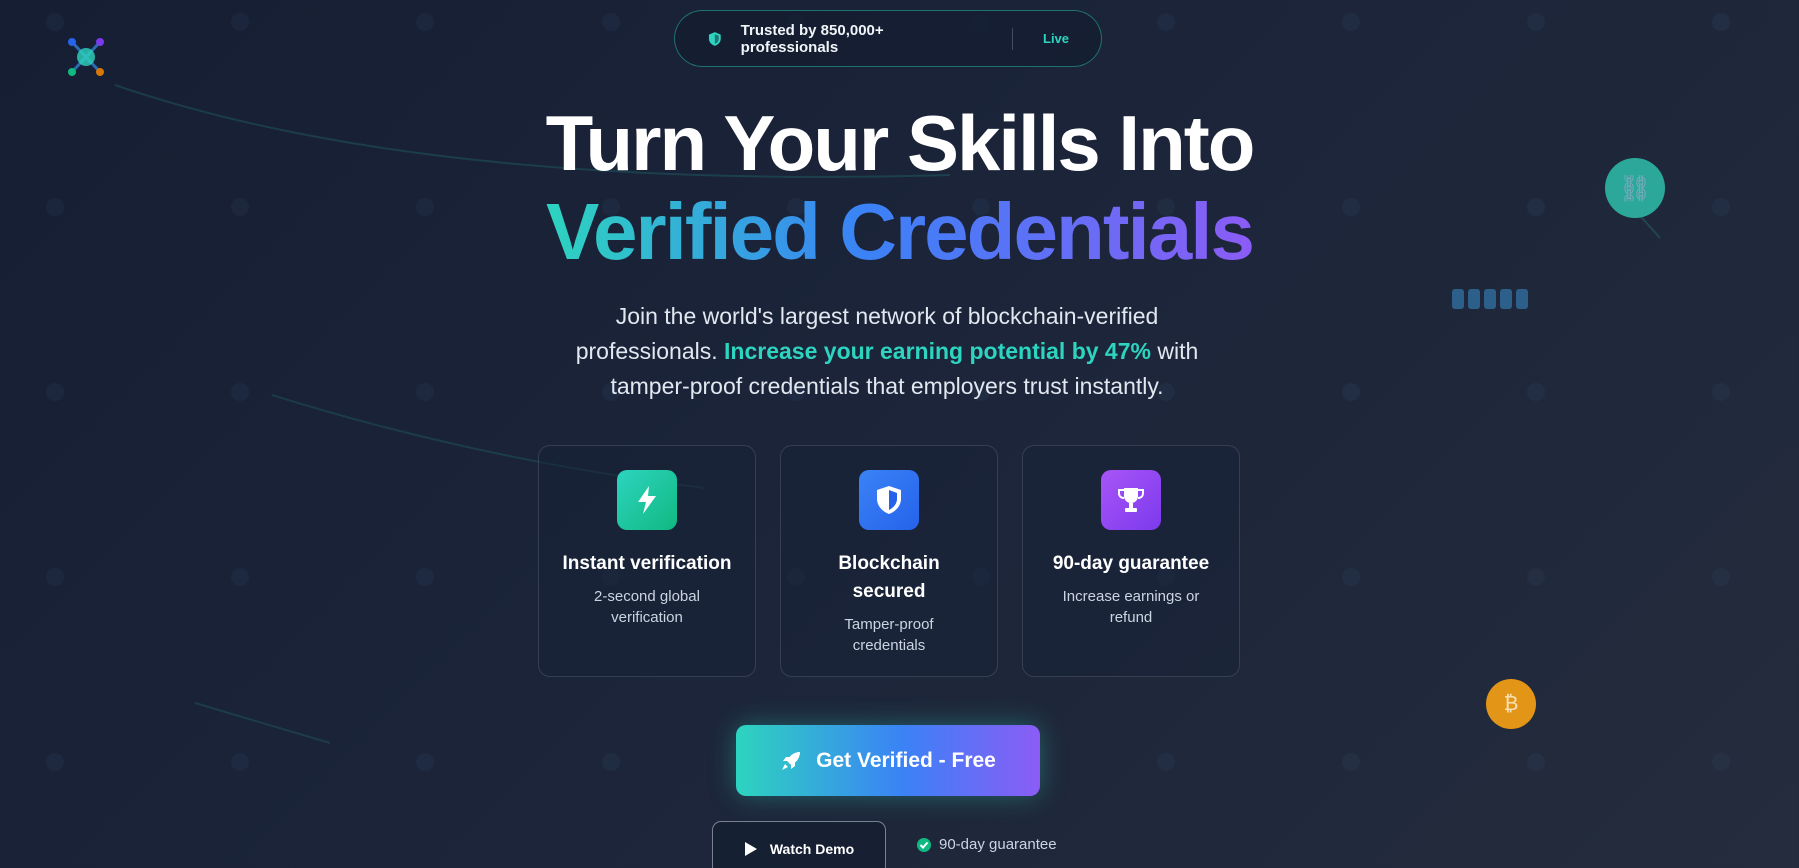 The height and width of the screenshot is (868, 1799). I want to click on get-verified-label: Get Verified - Free, so click(906, 760).